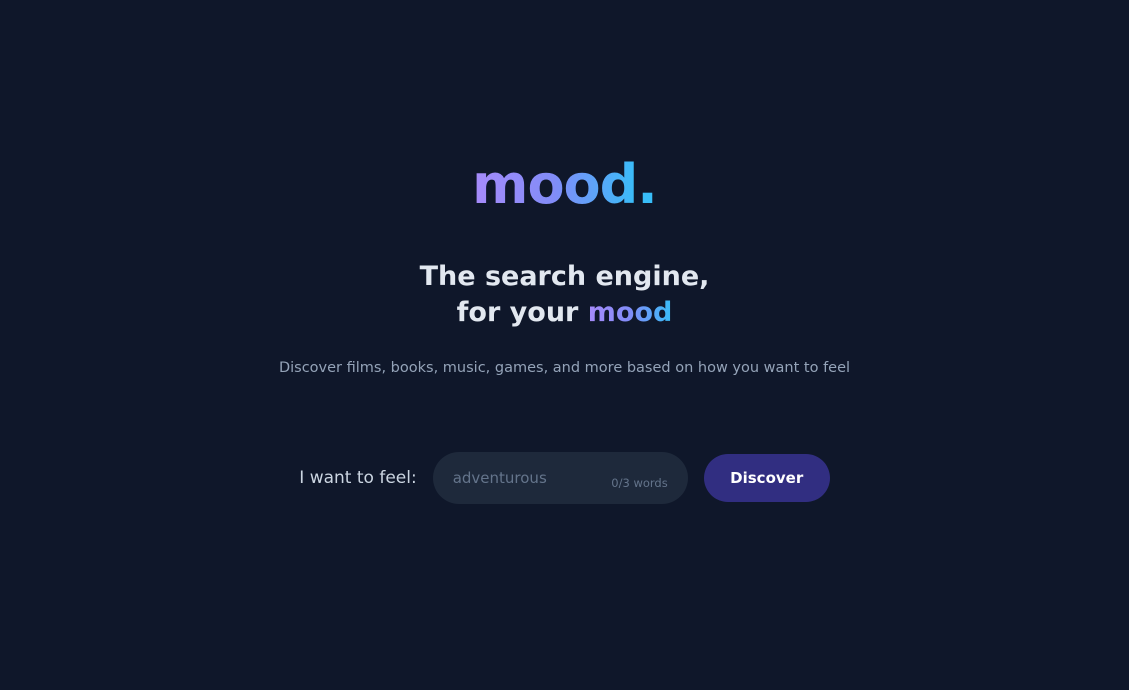 This screenshot has width=1129, height=690. I want to click on headline-line-1: The search engine,, so click(564, 276).